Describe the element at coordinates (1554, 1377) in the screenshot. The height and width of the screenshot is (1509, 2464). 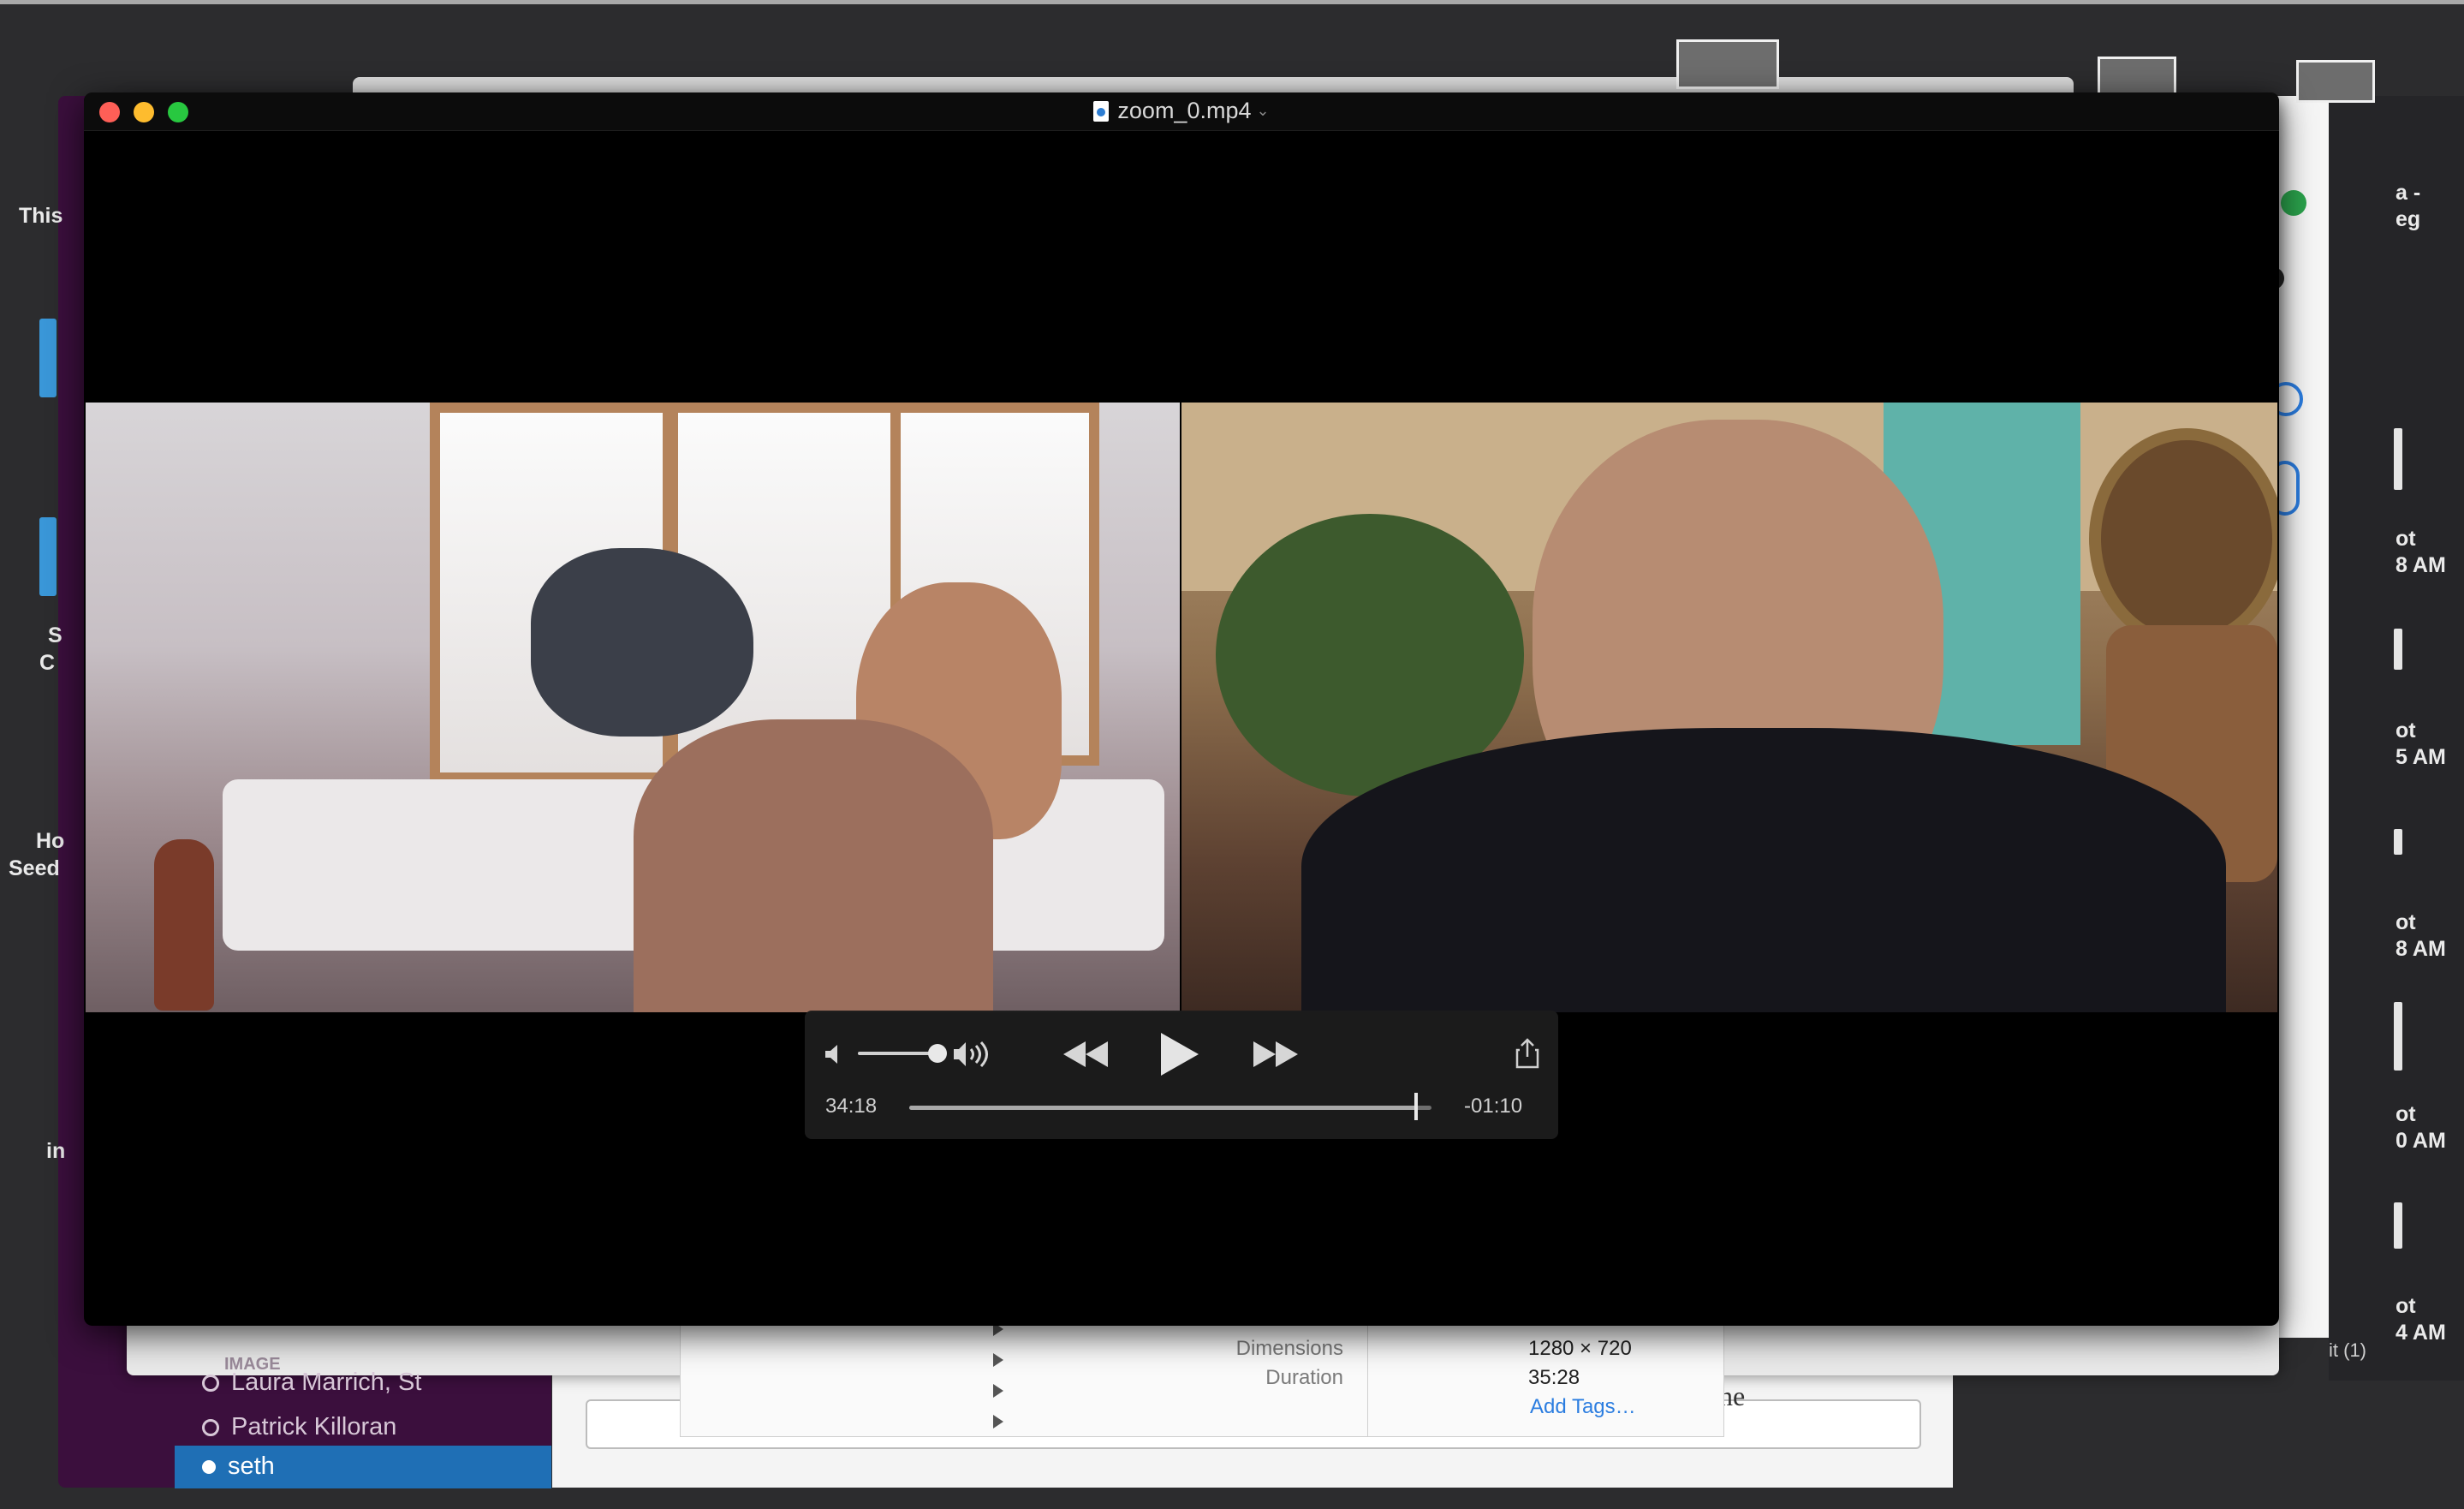
I see `duration-value: 35:28` at that location.